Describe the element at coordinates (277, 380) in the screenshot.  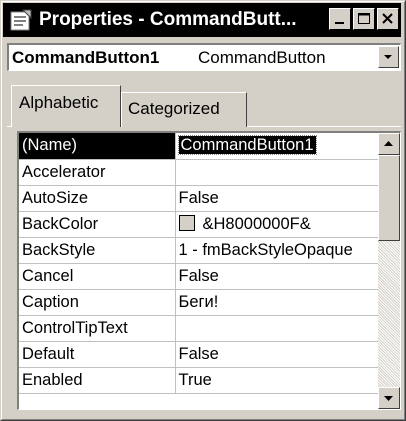
I see `property-value: True` at that location.